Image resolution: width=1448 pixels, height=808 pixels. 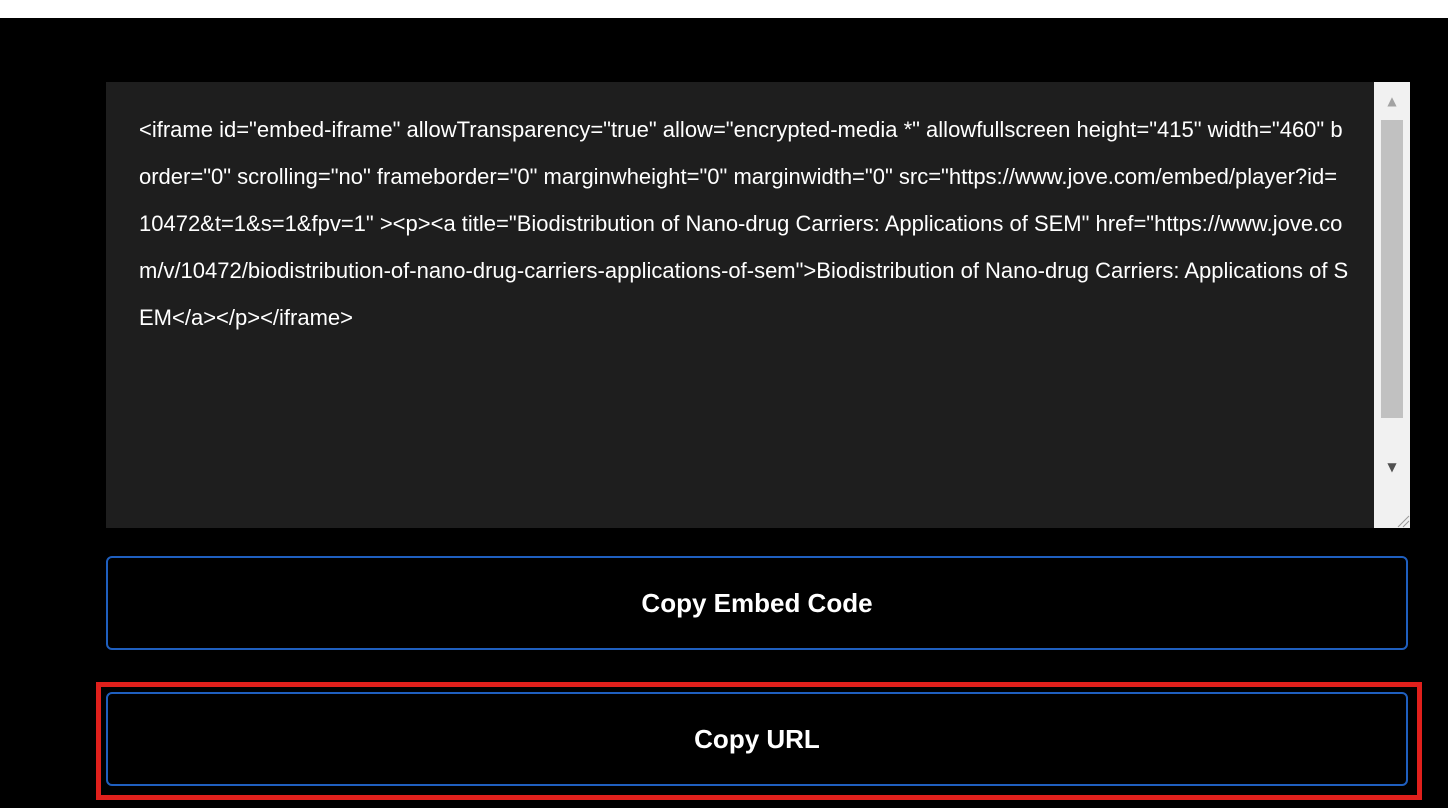 I want to click on scroll-down-arrow-icon: ▼, so click(x=1392, y=467).